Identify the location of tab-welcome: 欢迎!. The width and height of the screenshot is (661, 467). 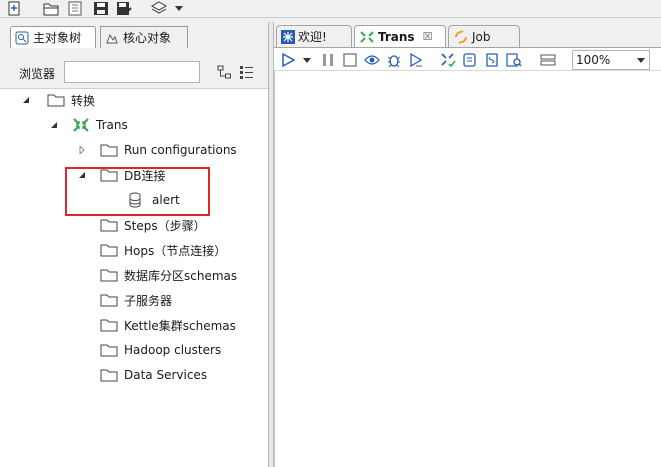
(314, 36).